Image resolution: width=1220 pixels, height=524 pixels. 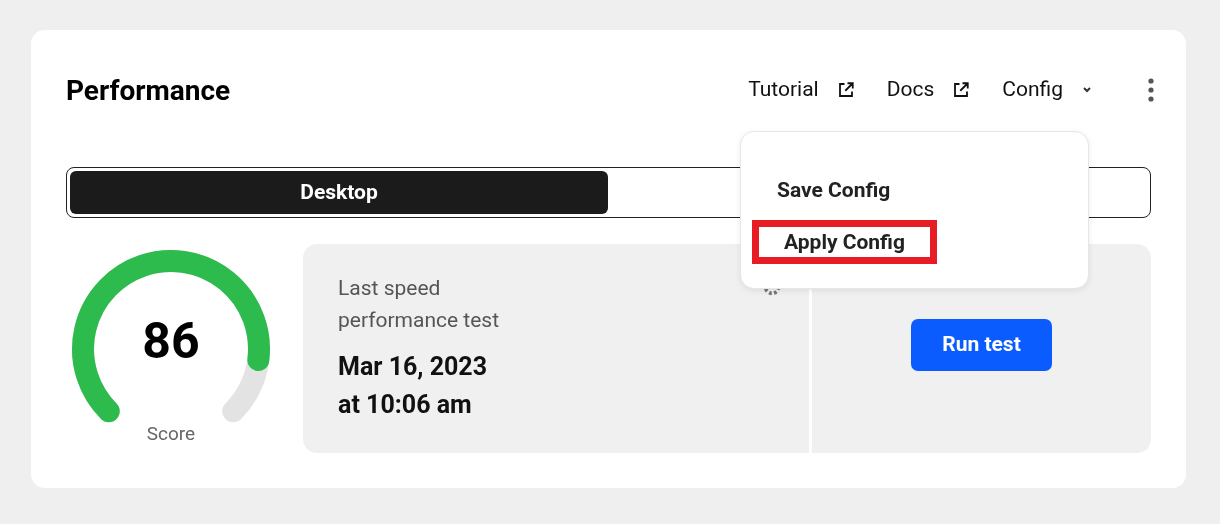 I want to click on last-test-label: Last speed performance test, so click(x=419, y=304).